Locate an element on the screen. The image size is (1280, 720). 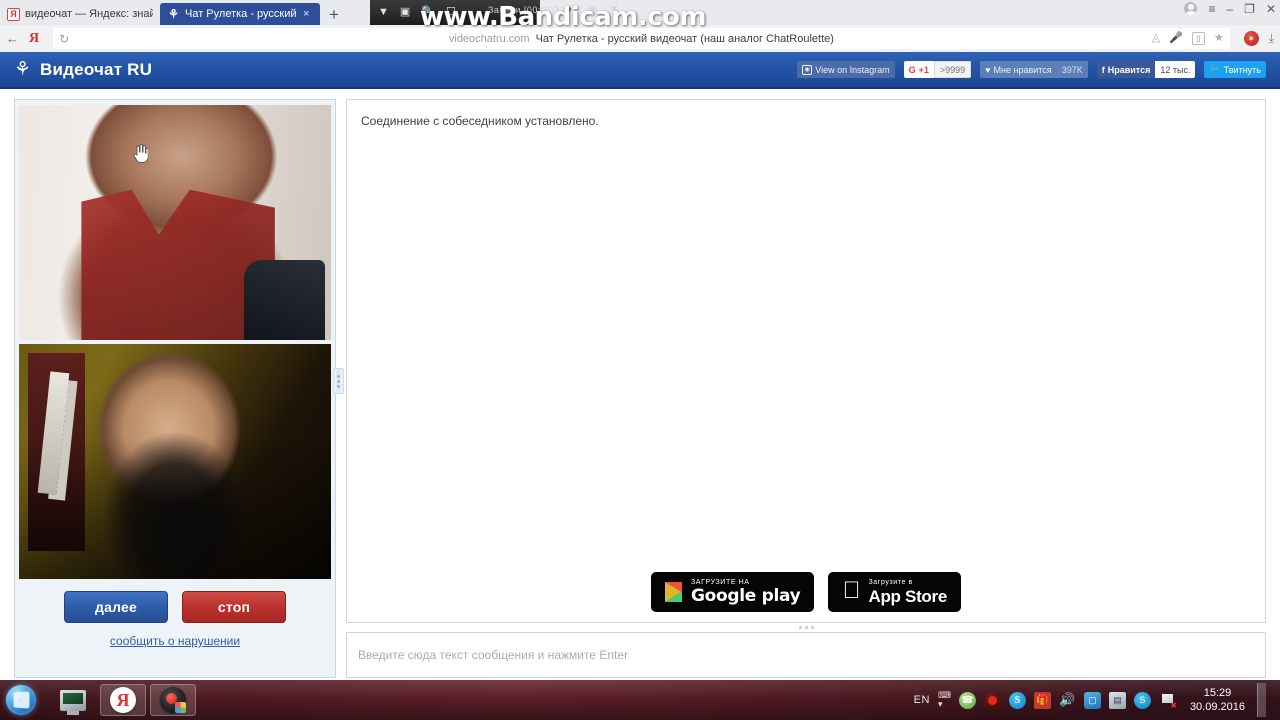
start-button is located at coordinates (21, 700).